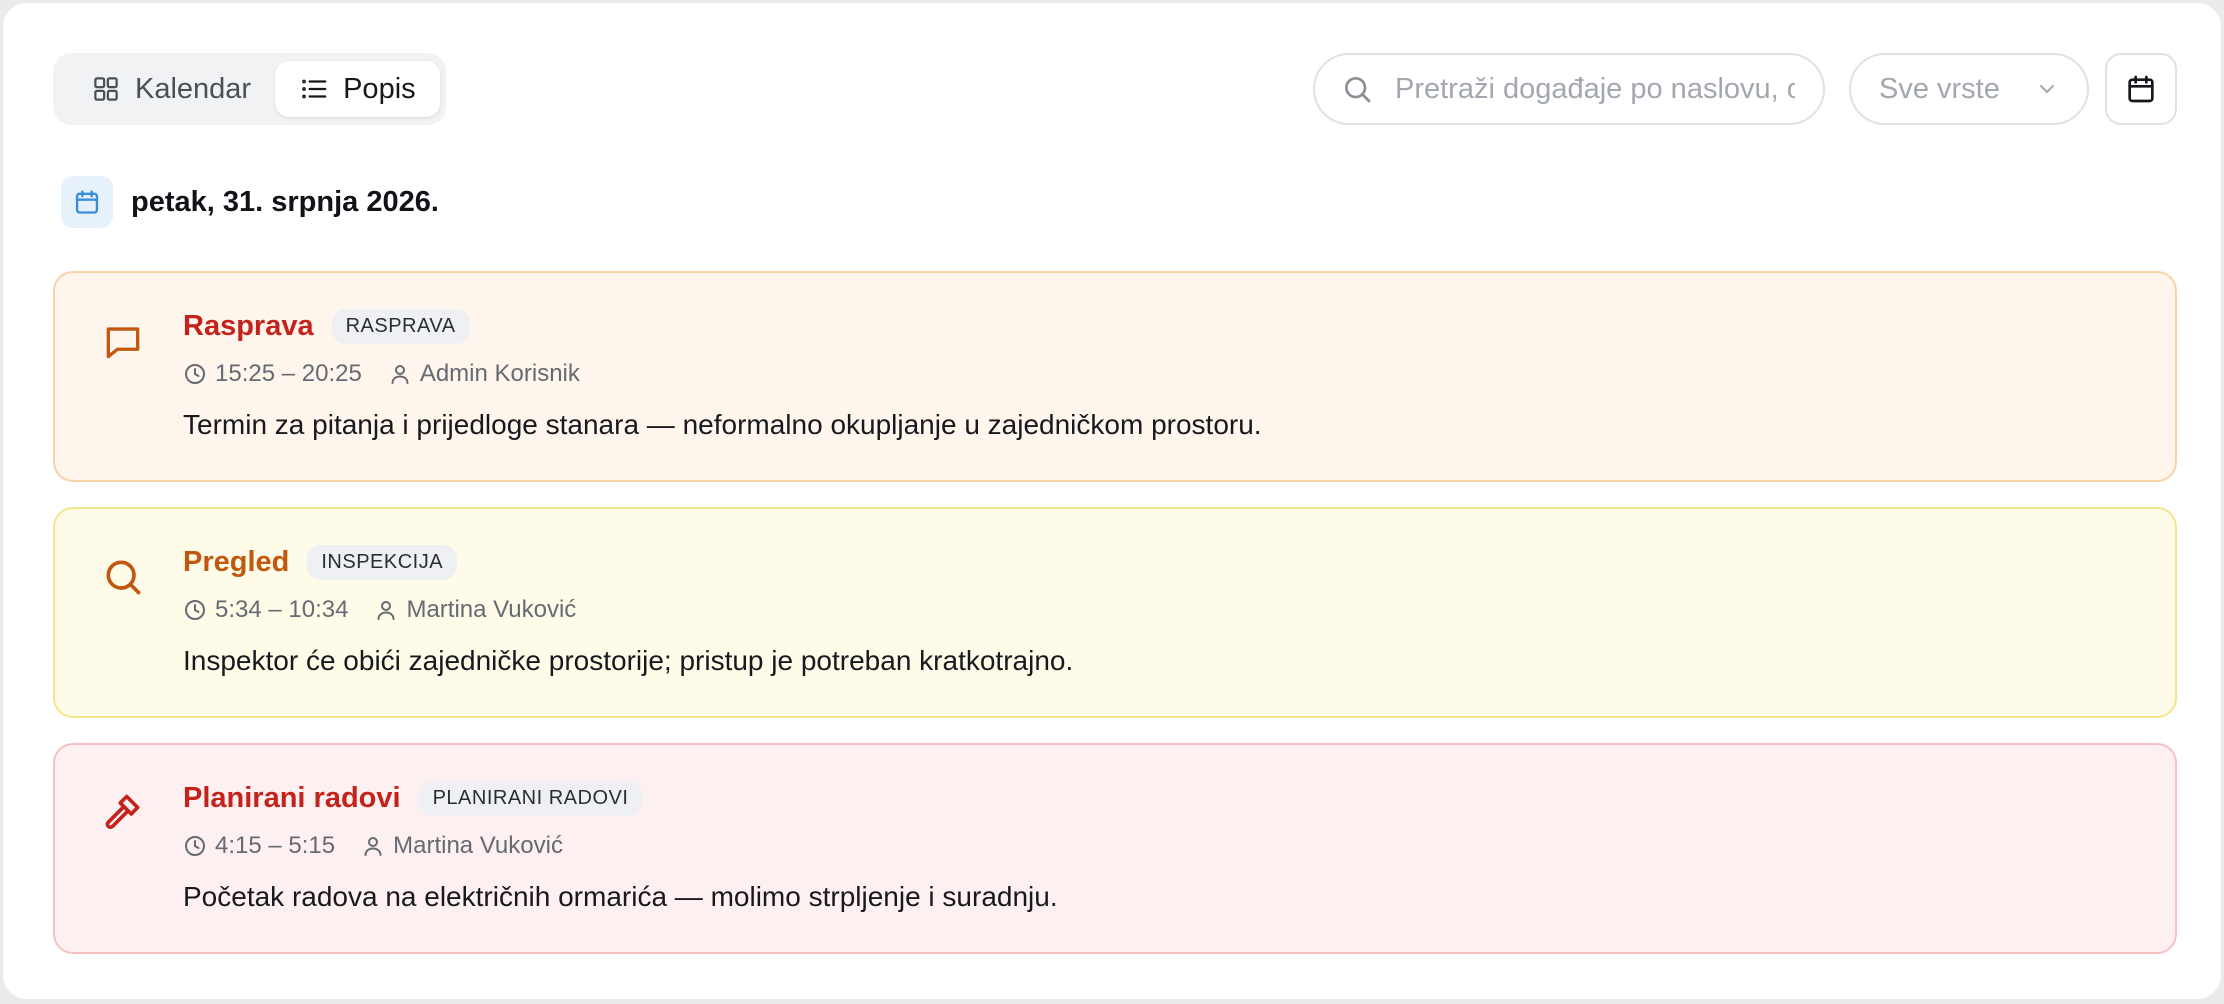 The height and width of the screenshot is (1004, 2224). I want to click on event-person: Admin Korisnik, so click(499, 373).